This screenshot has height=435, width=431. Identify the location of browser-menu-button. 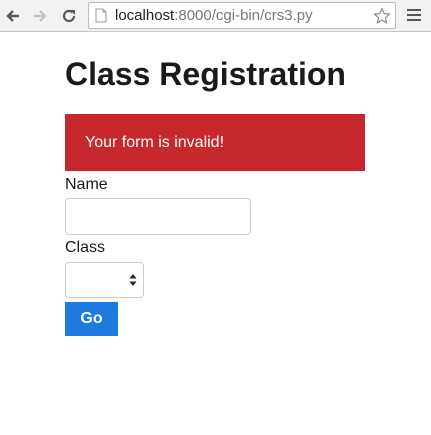
(414, 16).